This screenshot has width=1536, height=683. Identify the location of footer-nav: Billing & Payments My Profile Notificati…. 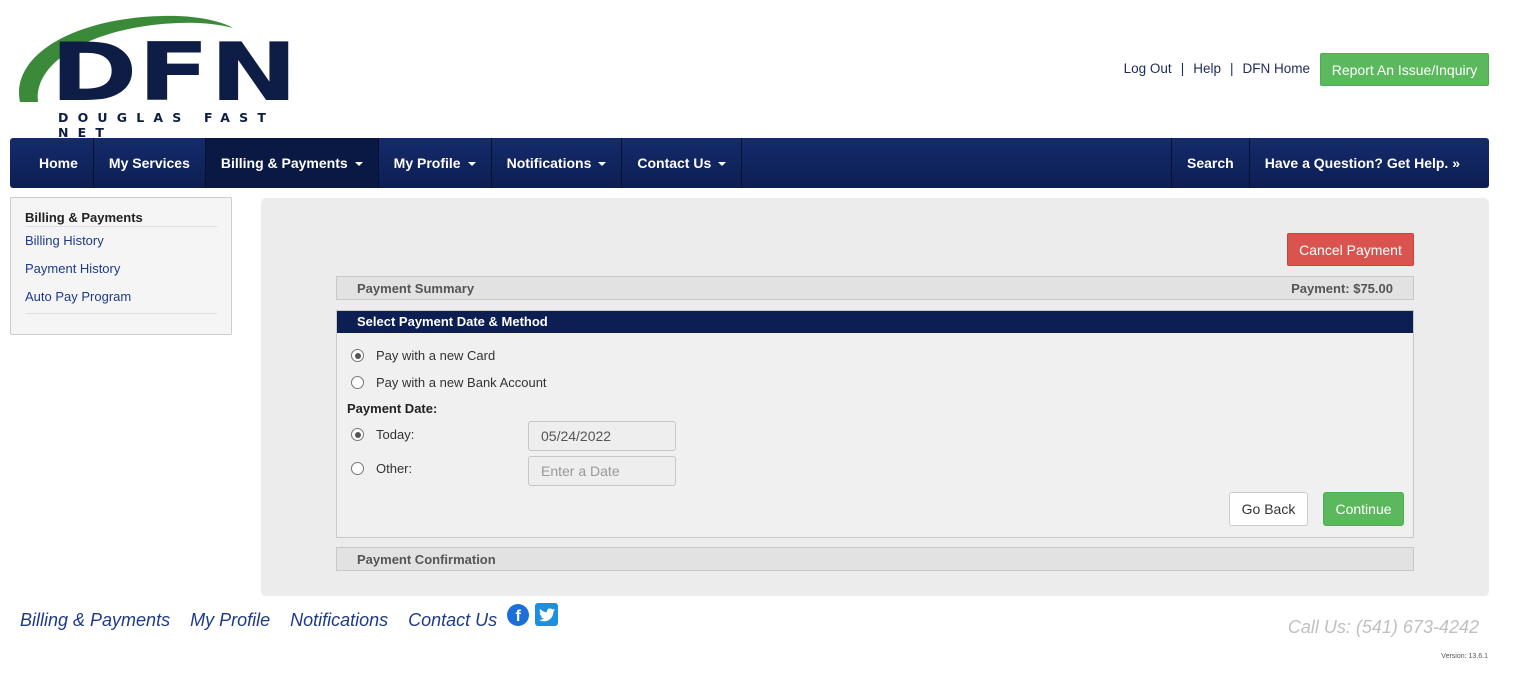
(289, 617).